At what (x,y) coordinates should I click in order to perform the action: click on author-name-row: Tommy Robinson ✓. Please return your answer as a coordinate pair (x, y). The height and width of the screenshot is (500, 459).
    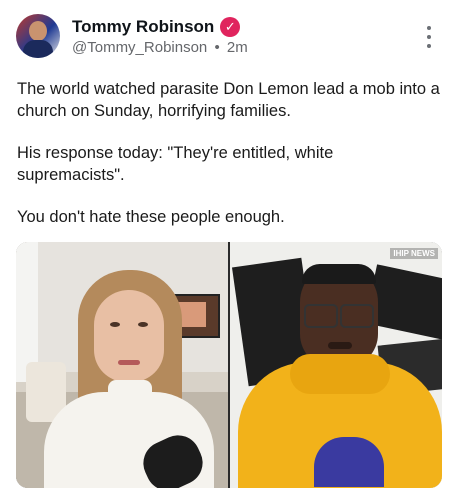
    Looking at the image, I should click on (156, 27).